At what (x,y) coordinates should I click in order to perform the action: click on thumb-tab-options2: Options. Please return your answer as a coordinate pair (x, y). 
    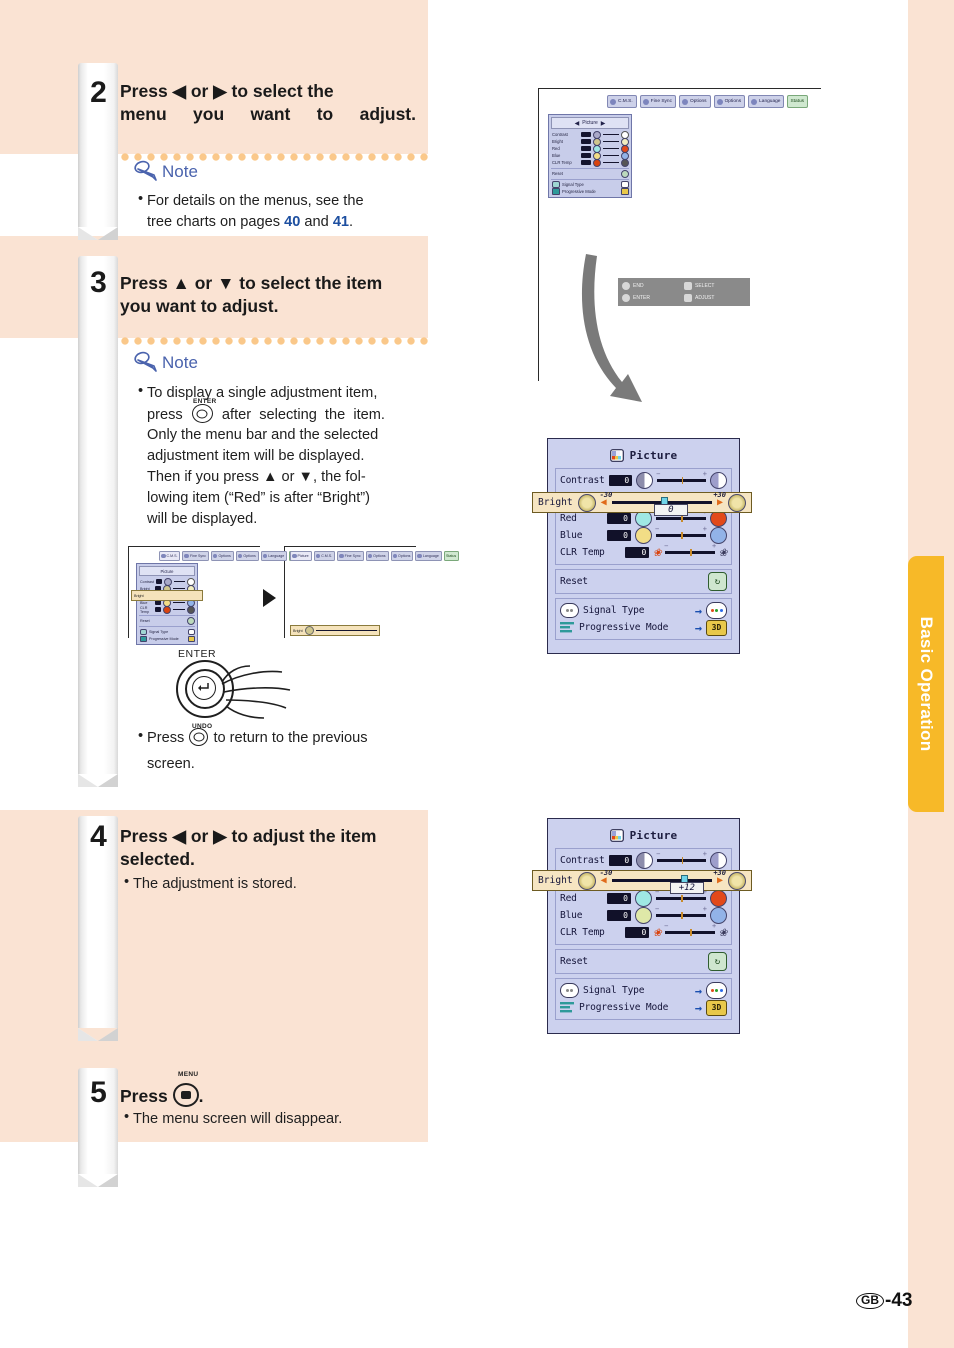
    Looking at the image, I should click on (247, 556).